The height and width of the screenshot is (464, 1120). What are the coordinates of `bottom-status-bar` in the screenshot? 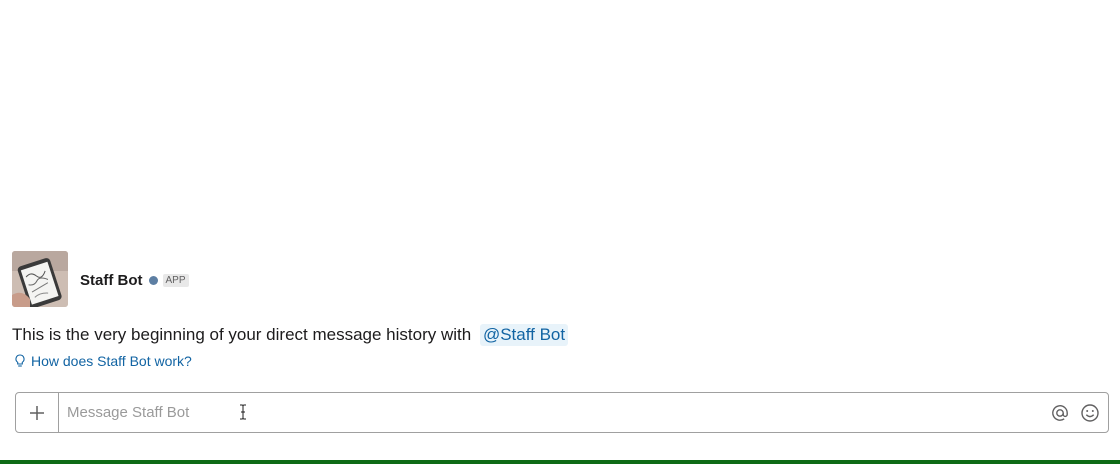 It's located at (560, 462).